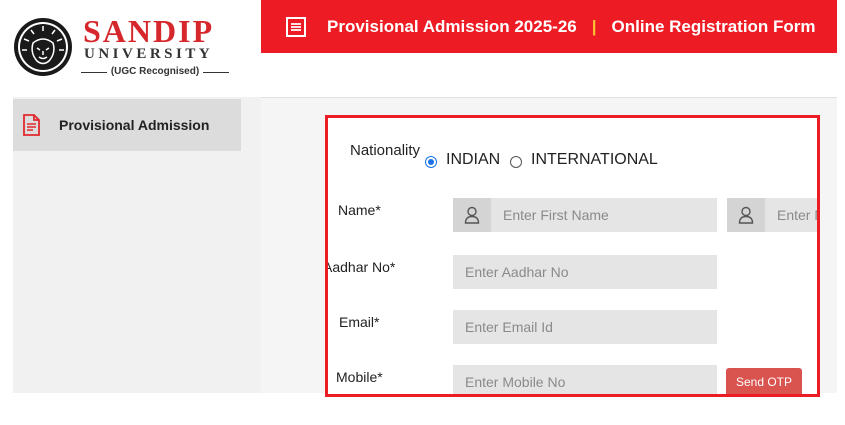 The width and height of the screenshot is (845, 425). I want to click on radio-indian-label: INDIAN, so click(473, 160).